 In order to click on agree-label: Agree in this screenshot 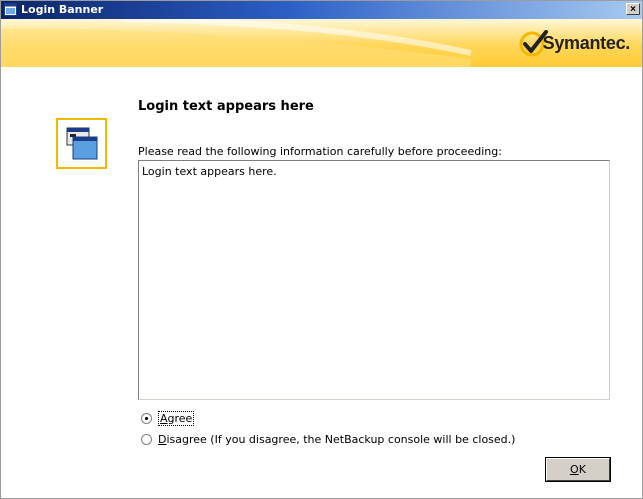, I will do `click(176, 418)`.